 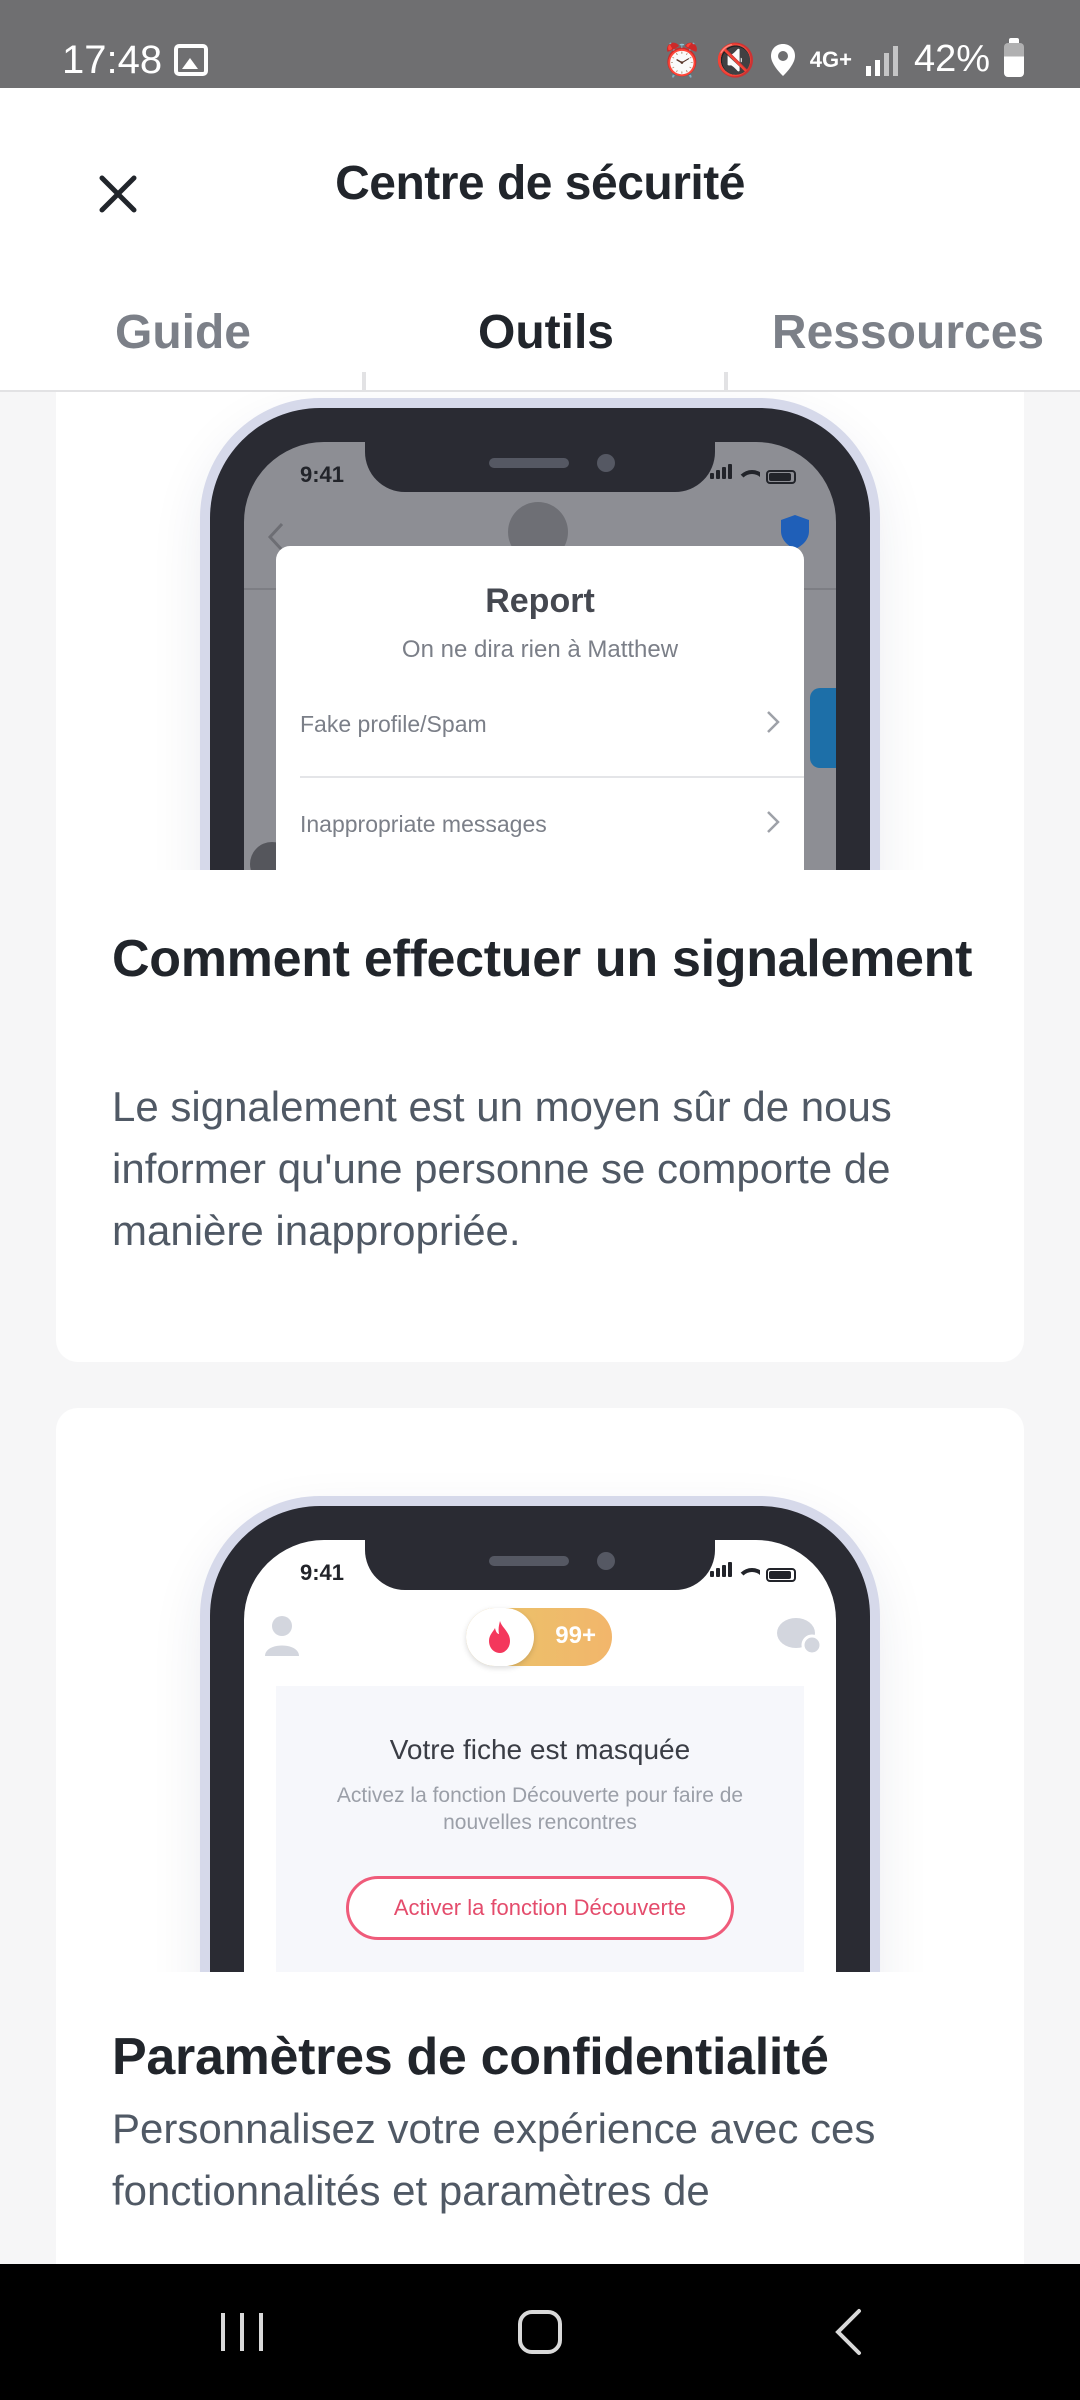 I want to click on phone-blue-tab, so click(x=823, y=728).